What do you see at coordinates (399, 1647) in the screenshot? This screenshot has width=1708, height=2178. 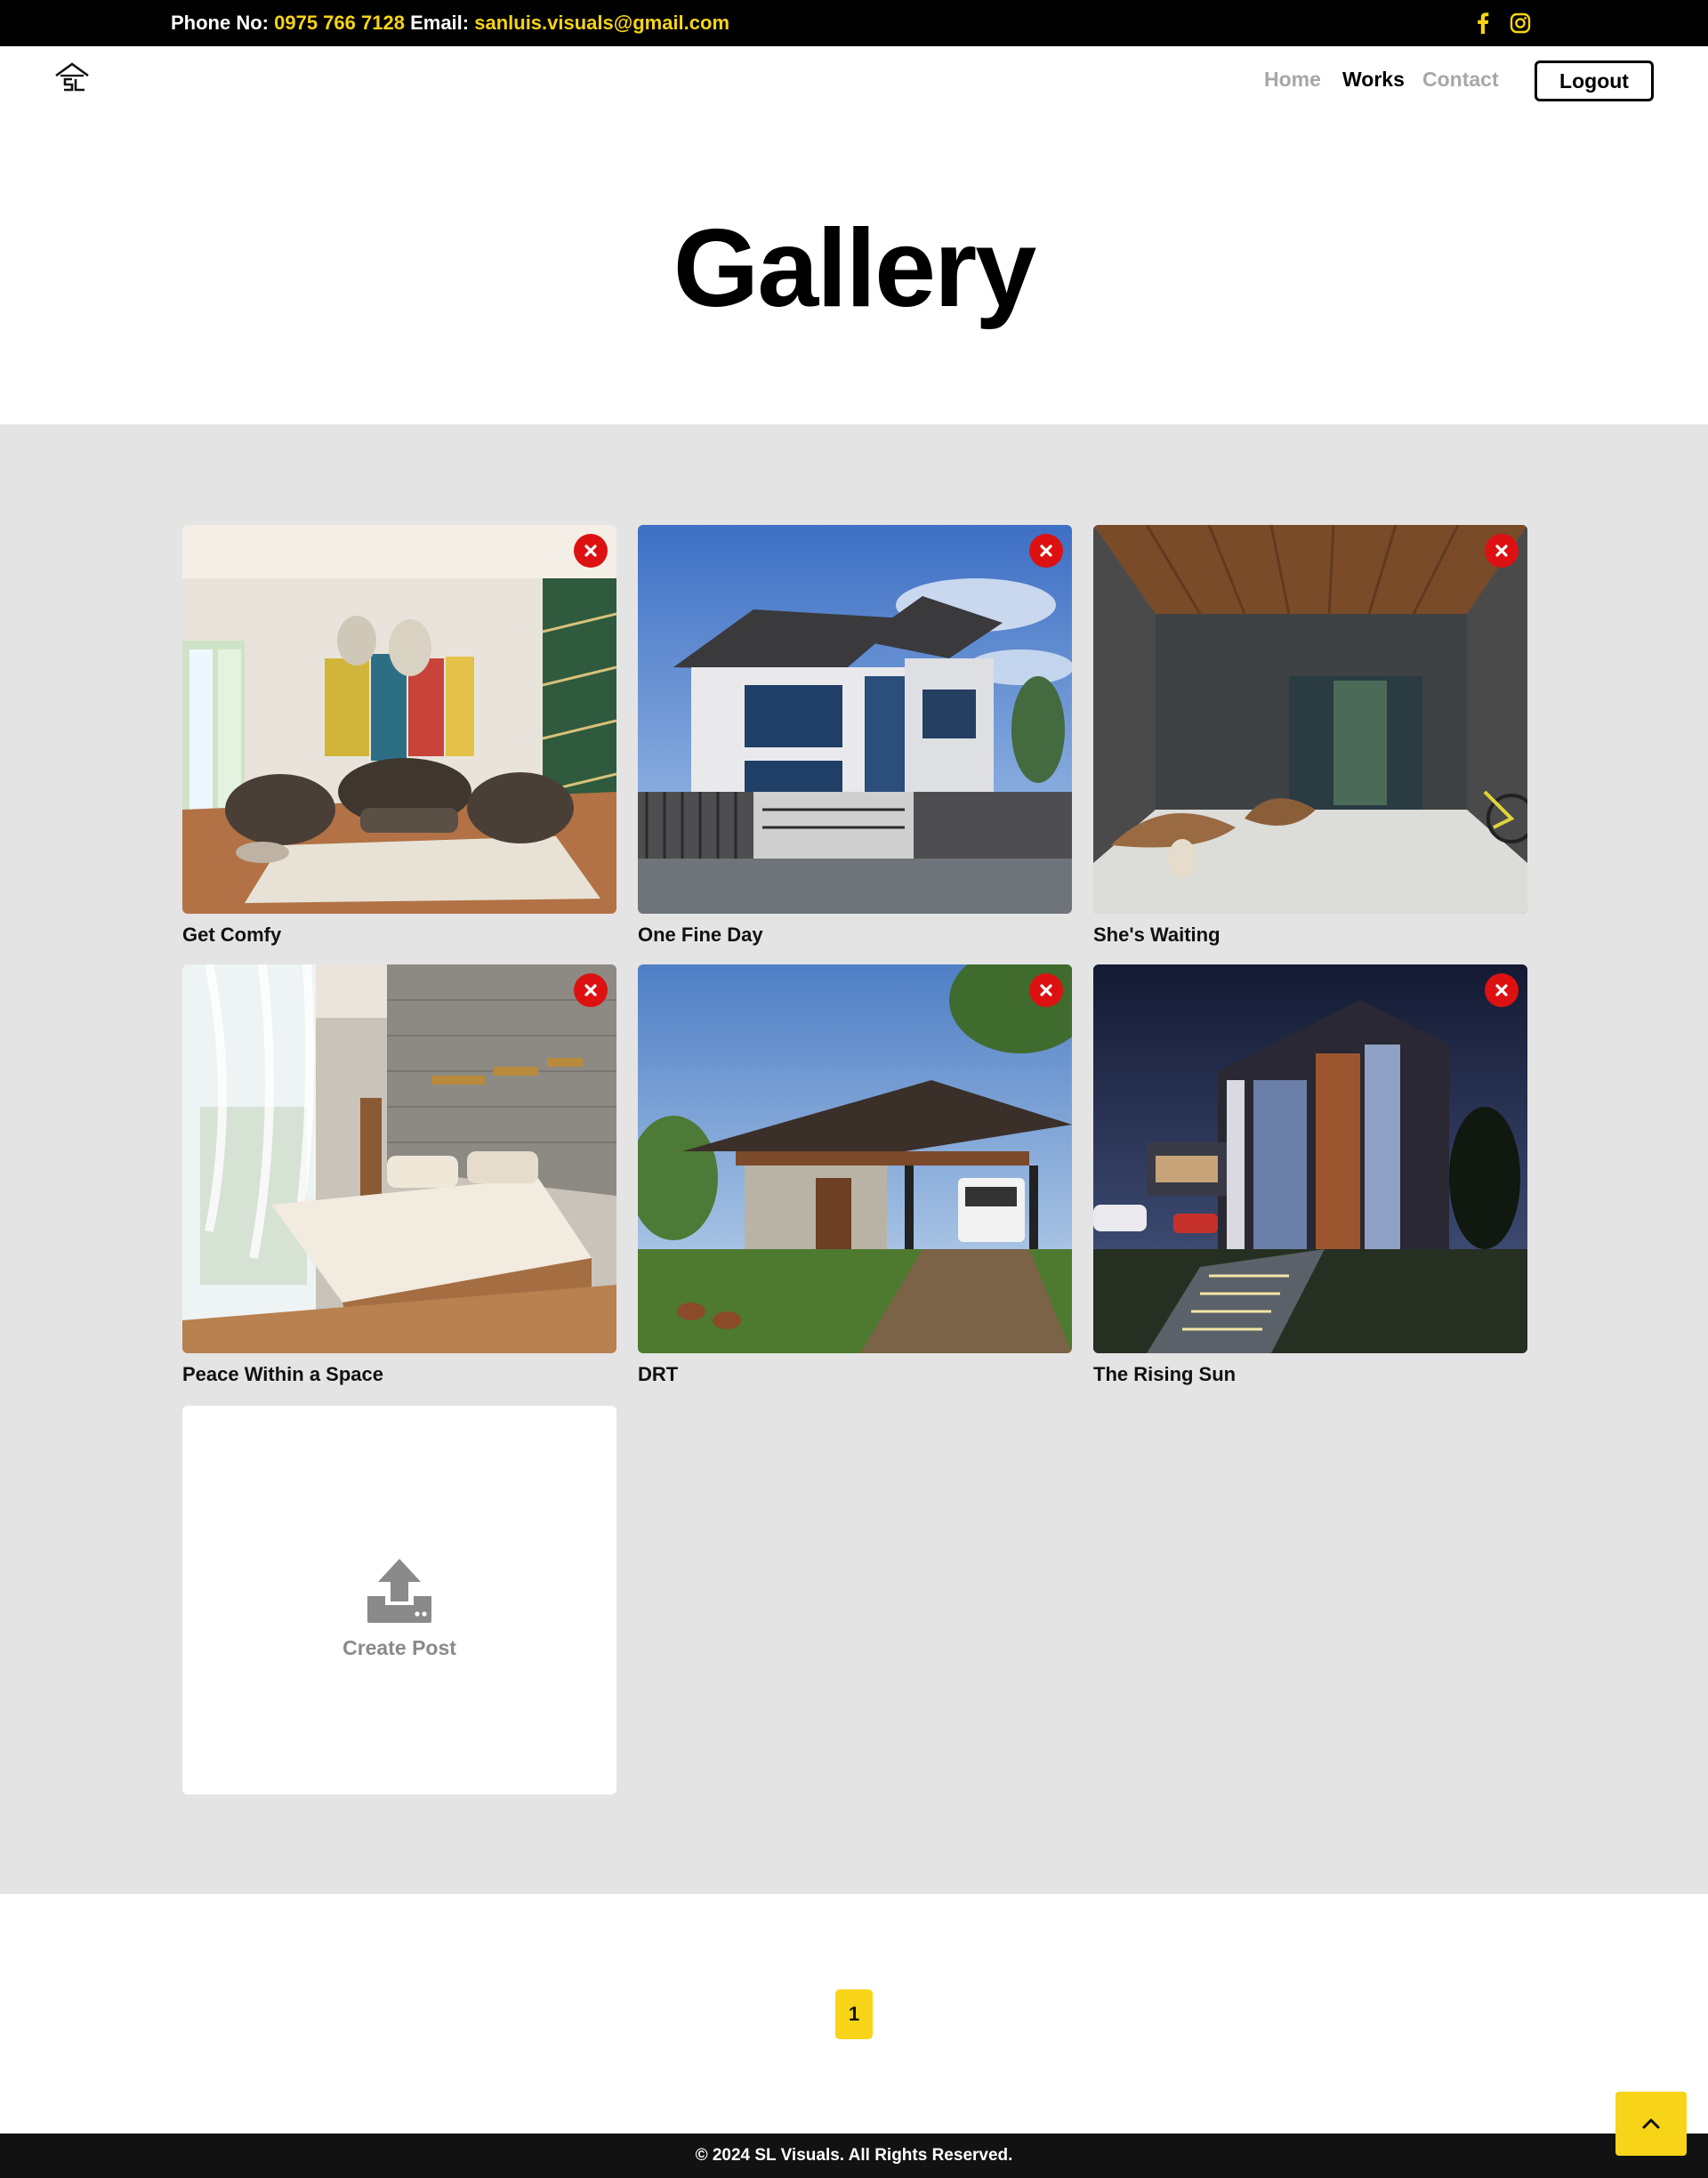 I see `create-post-label: Create Post` at bounding box center [399, 1647].